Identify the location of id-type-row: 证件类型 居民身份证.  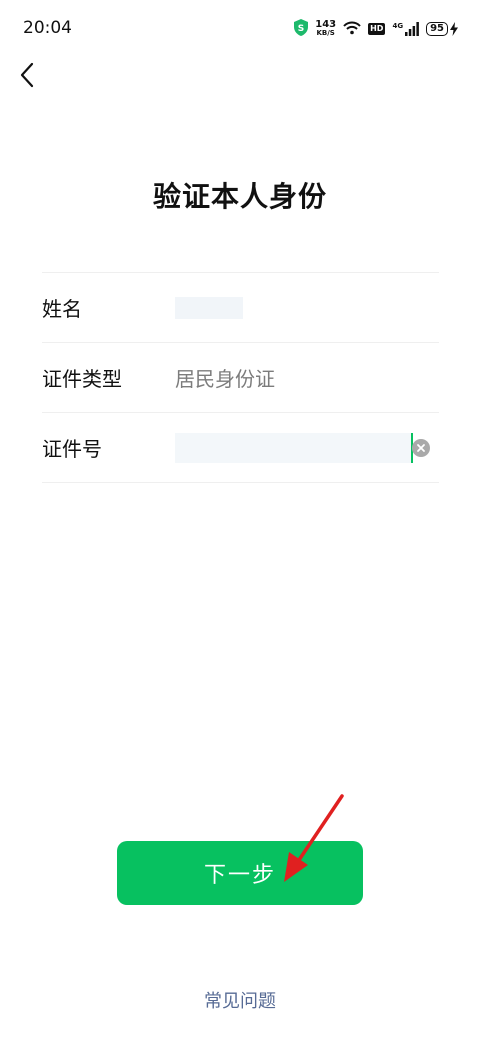
(240, 378).